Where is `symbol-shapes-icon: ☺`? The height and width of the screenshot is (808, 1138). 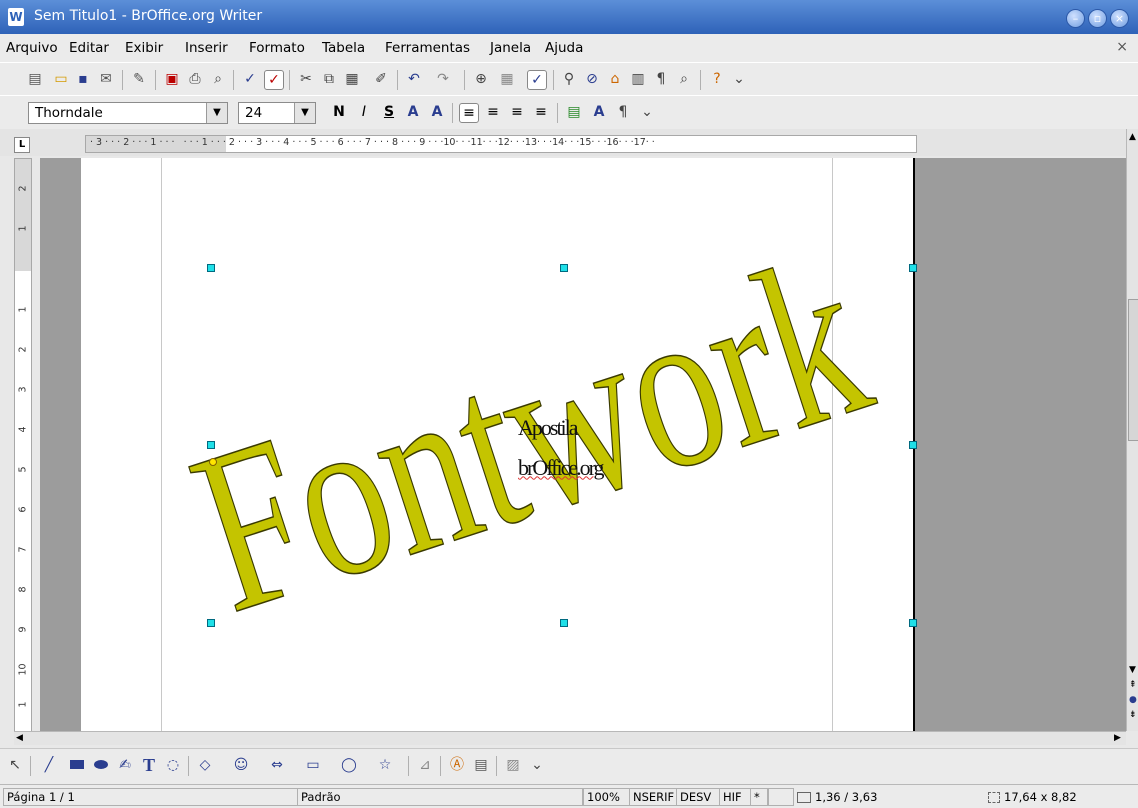 symbol-shapes-icon: ☺ is located at coordinates (241, 765).